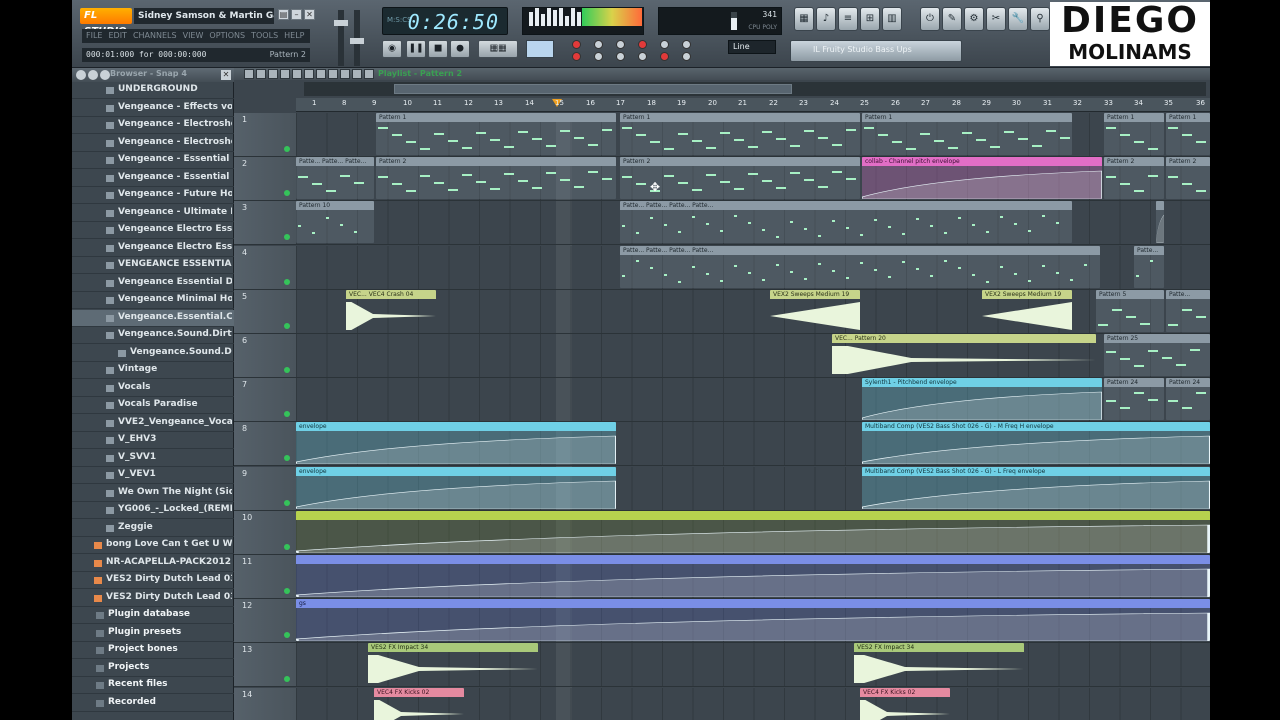 The width and height of the screenshot is (1280, 720). What do you see at coordinates (357, 41) in the screenshot?
I see `main-pitch-knob` at bounding box center [357, 41].